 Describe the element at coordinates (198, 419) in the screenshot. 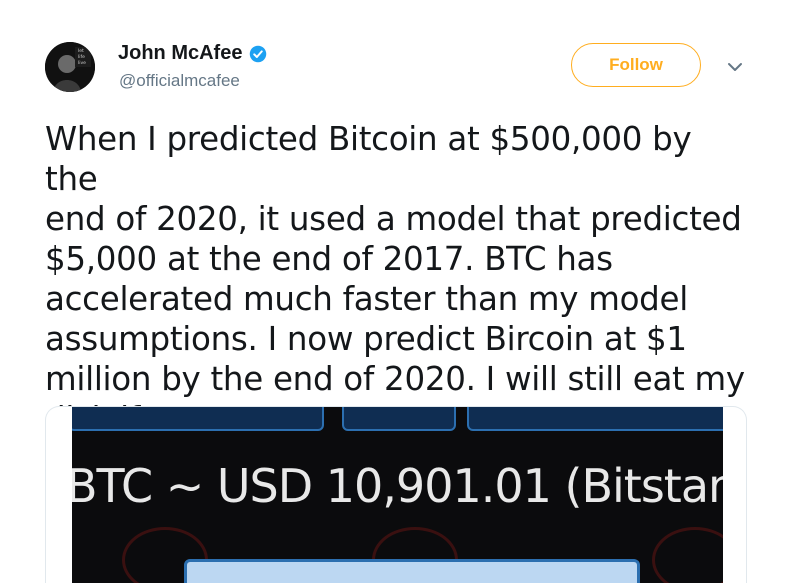

I see `image-tab-left` at that location.